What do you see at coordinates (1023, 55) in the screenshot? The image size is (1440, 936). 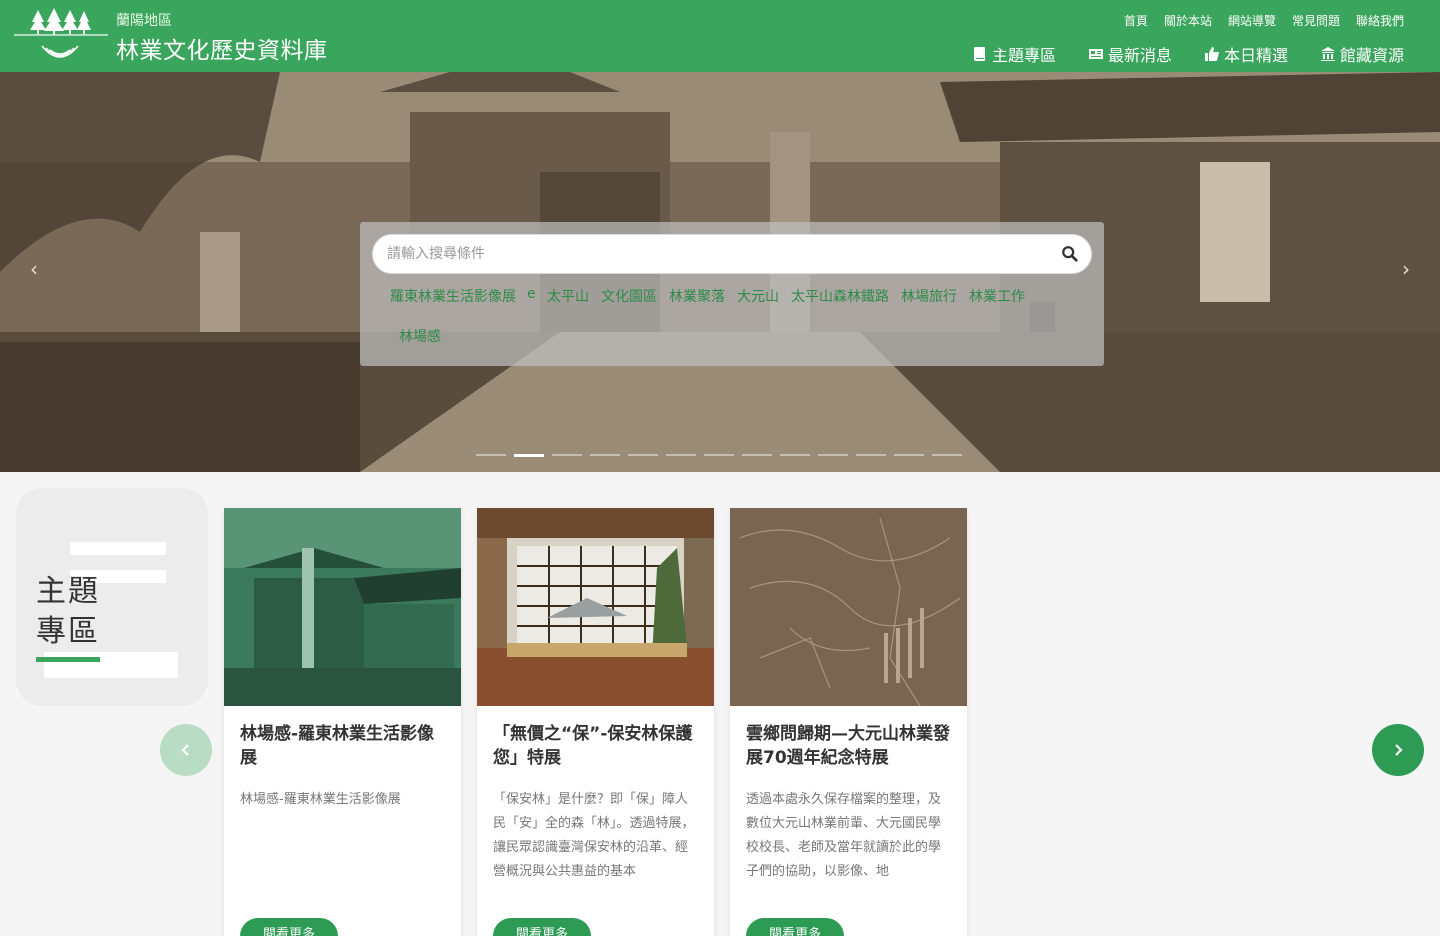 I see `nav-theme-label: 主題專區` at bounding box center [1023, 55].